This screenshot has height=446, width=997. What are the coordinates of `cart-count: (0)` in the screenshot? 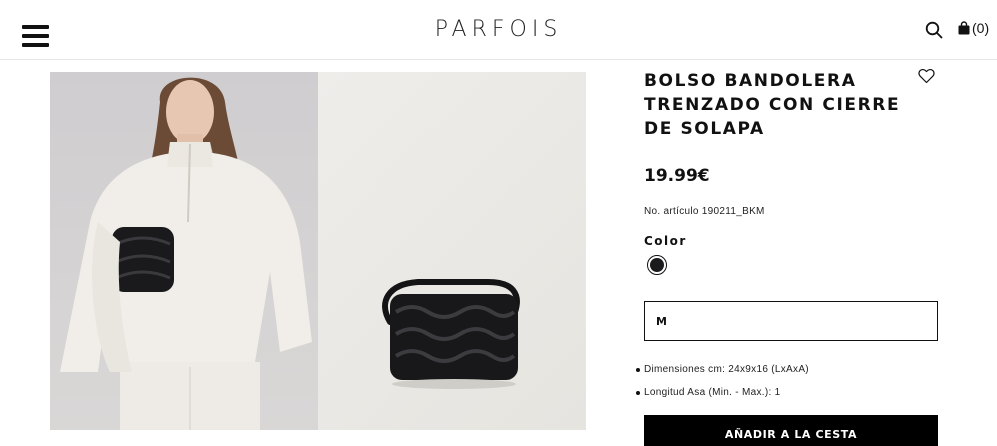 It's located at (981, 28).